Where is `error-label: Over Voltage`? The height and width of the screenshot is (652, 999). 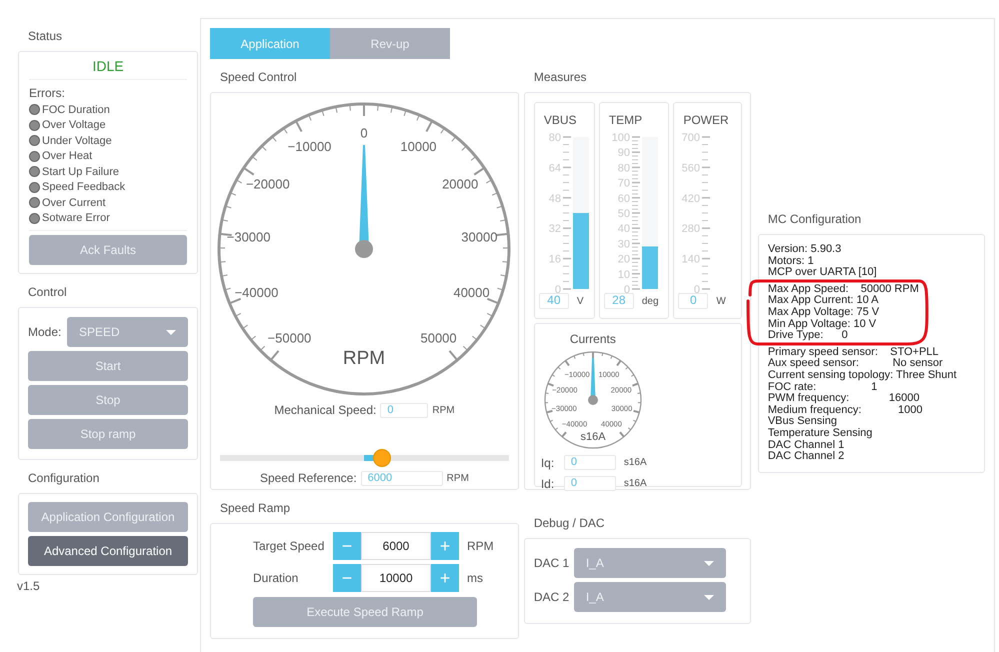
error-label: Over Voltage is located at coordinates (74, 125).